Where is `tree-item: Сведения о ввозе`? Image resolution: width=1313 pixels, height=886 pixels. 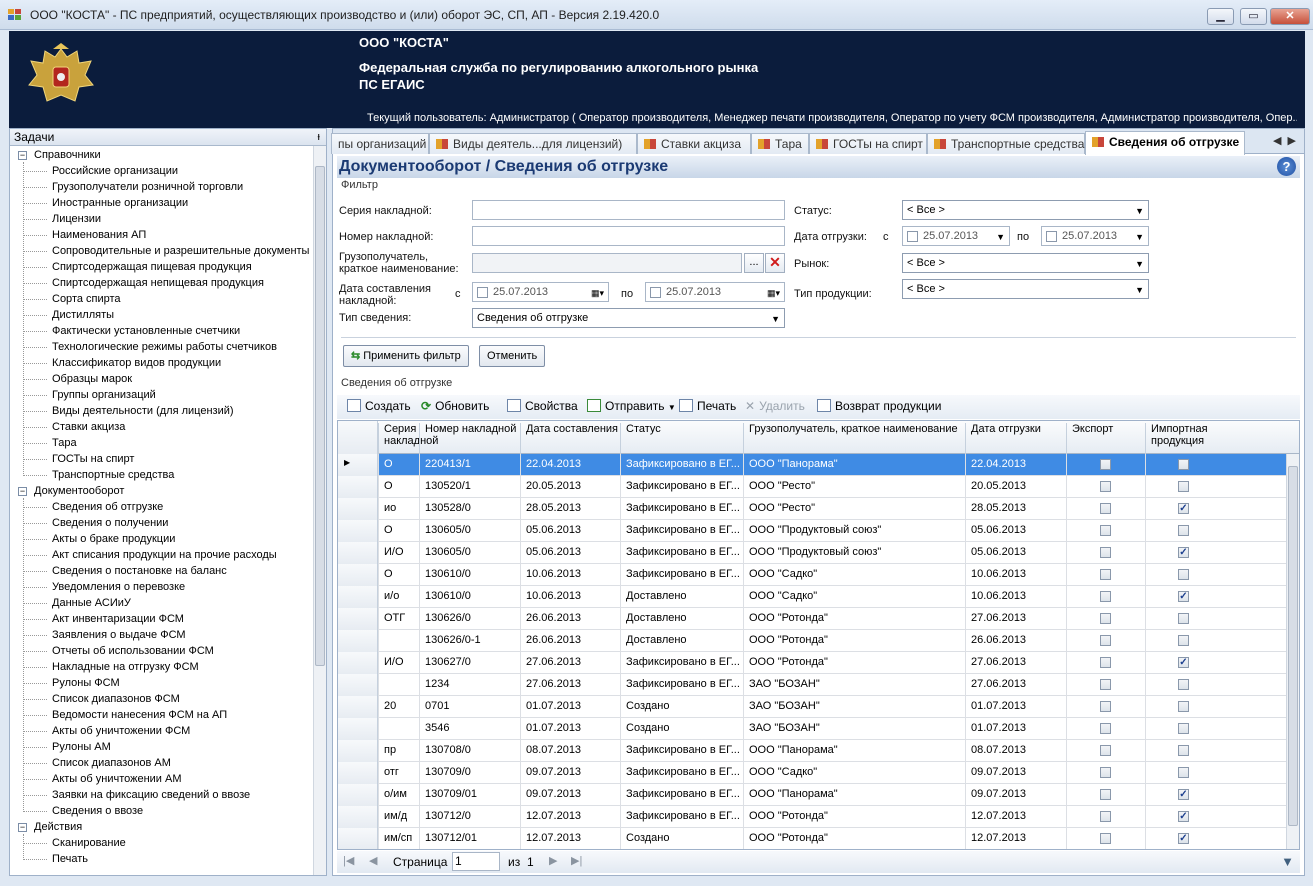
tree-item: Сведения о ввозе is located at coordinates (76, 812).